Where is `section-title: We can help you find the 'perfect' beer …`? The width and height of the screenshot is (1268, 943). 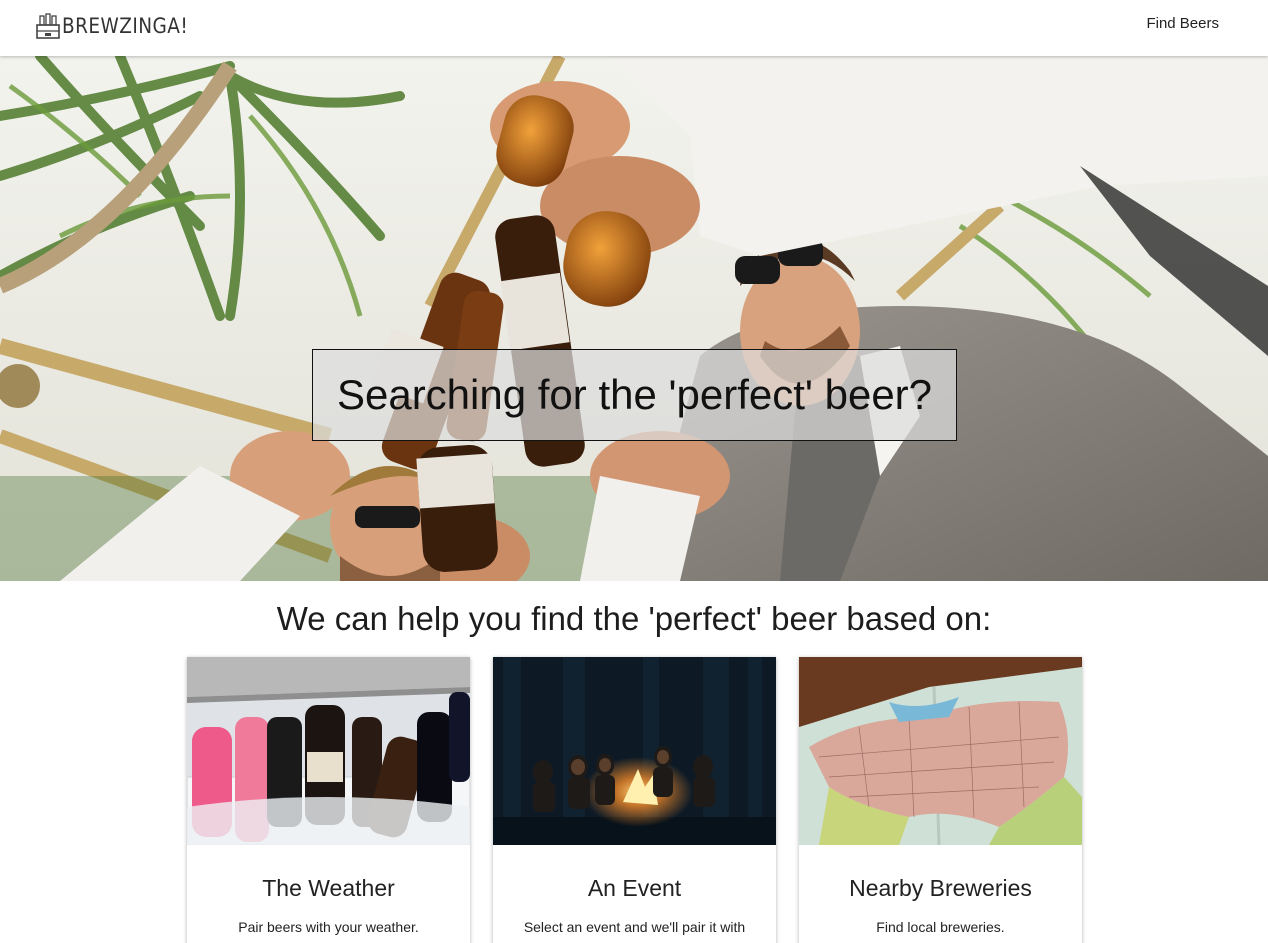 section-title: We can help you find the 'perfect' beer … is located at coordinates (634, 618).